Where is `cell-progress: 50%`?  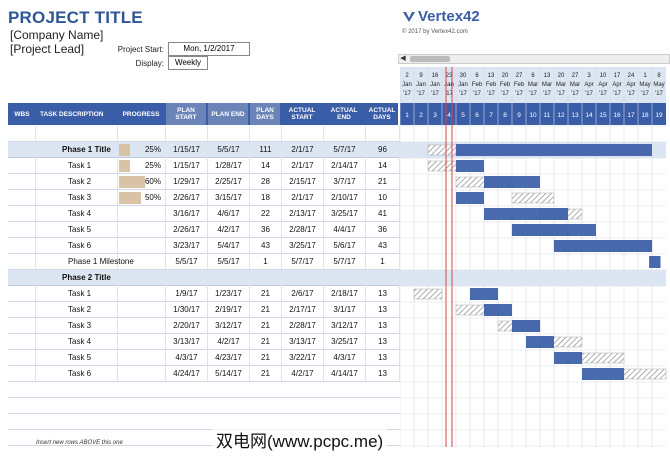 cell-progress: 50% is located at coordinates (142, 198).